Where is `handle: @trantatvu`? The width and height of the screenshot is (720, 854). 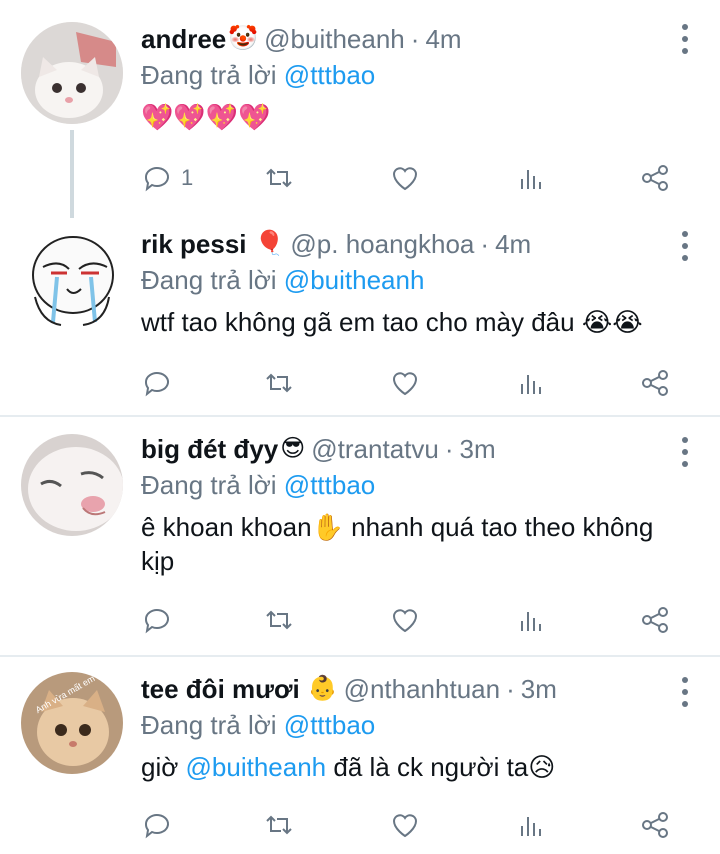 handle: @trantatvu is located at coordinates (375, 449).